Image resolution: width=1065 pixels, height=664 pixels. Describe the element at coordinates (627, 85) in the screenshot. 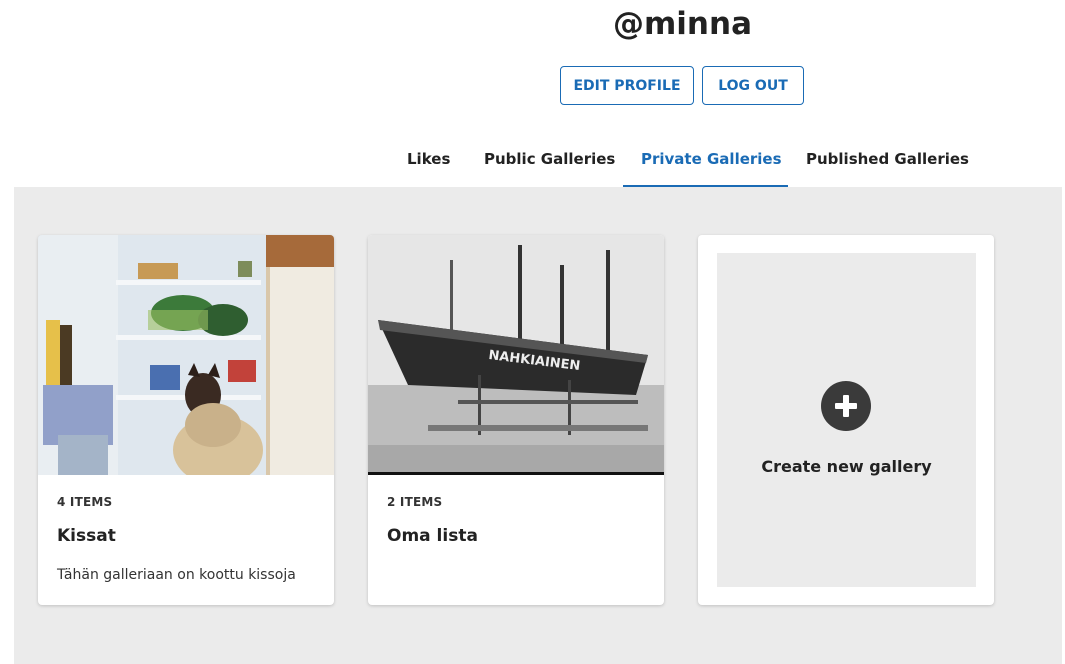

I see `edit-profile-button: EDIT PROFILE` at that location.